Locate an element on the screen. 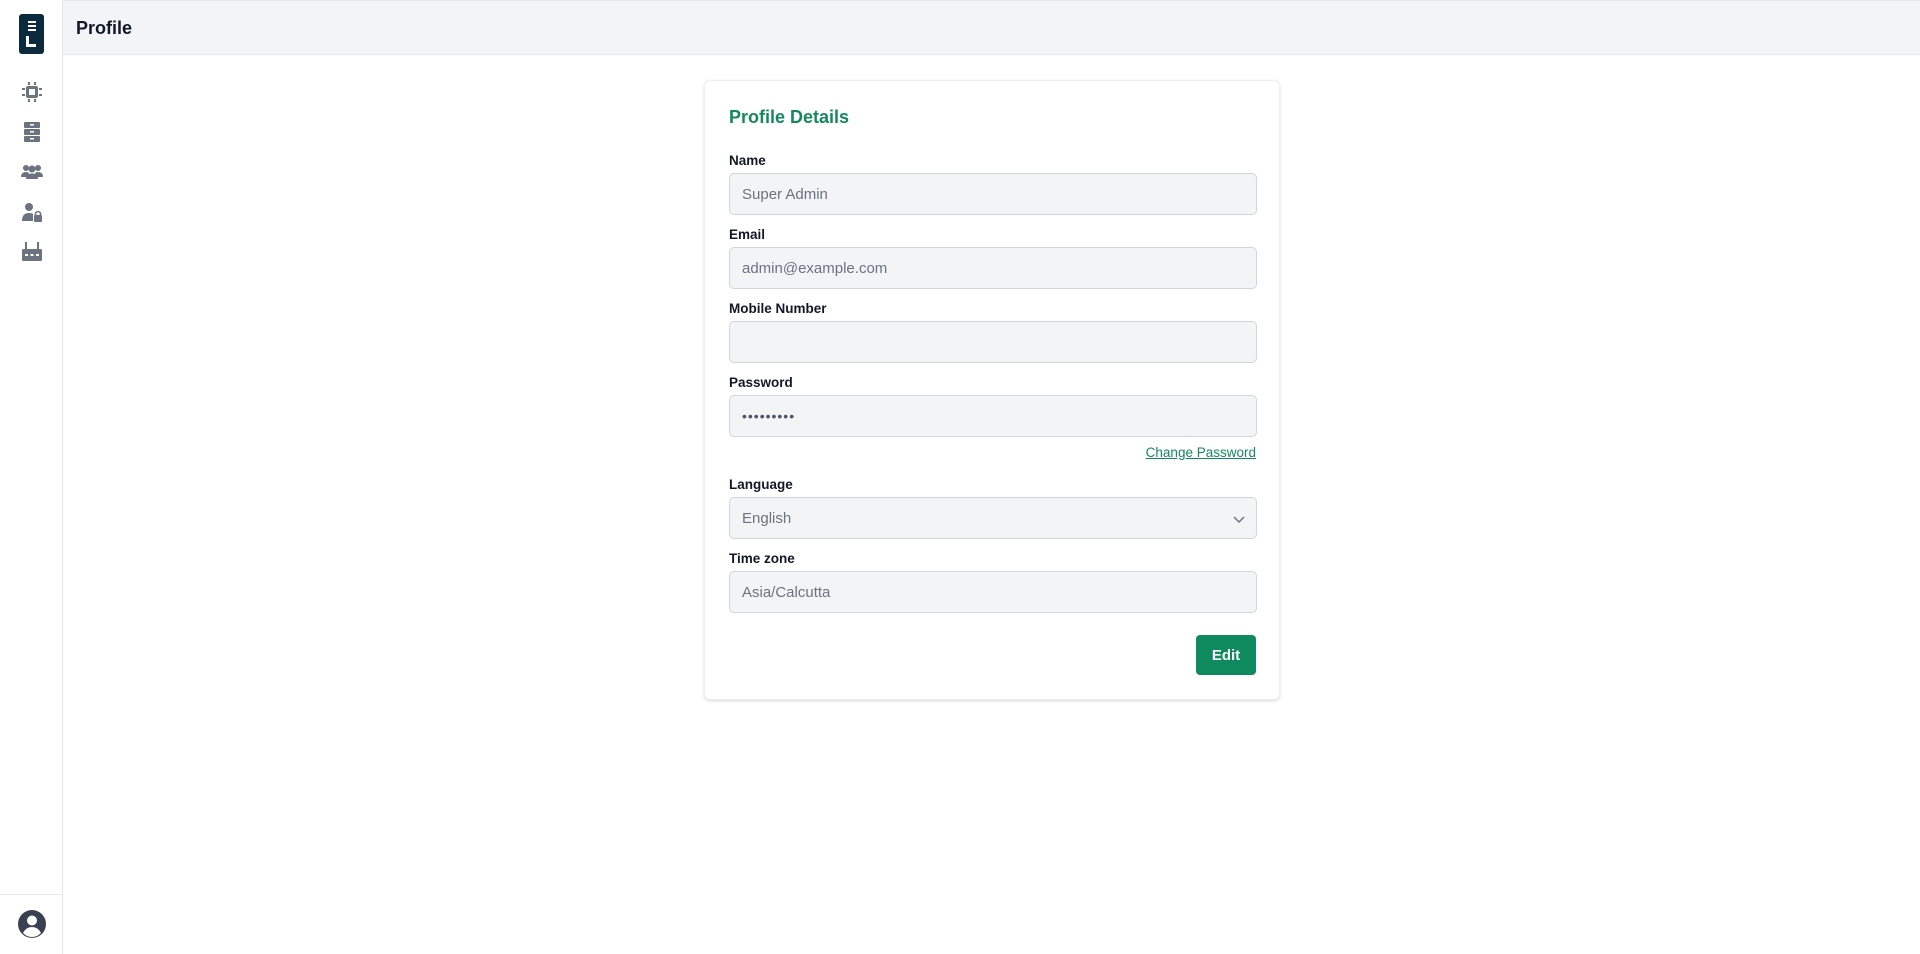  password-input: ••••••••• is located at coordinates (993, 416).